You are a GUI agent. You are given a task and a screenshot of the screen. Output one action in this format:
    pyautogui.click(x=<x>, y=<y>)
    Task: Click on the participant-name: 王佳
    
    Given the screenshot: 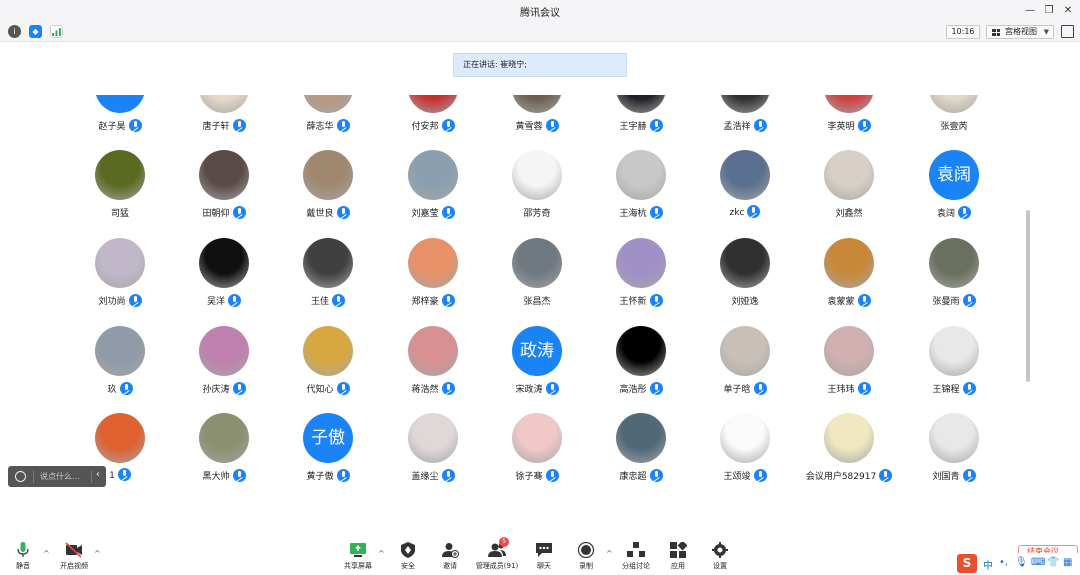 What is the action you would take?
    pyautogui.click(x=319, y=302)
    